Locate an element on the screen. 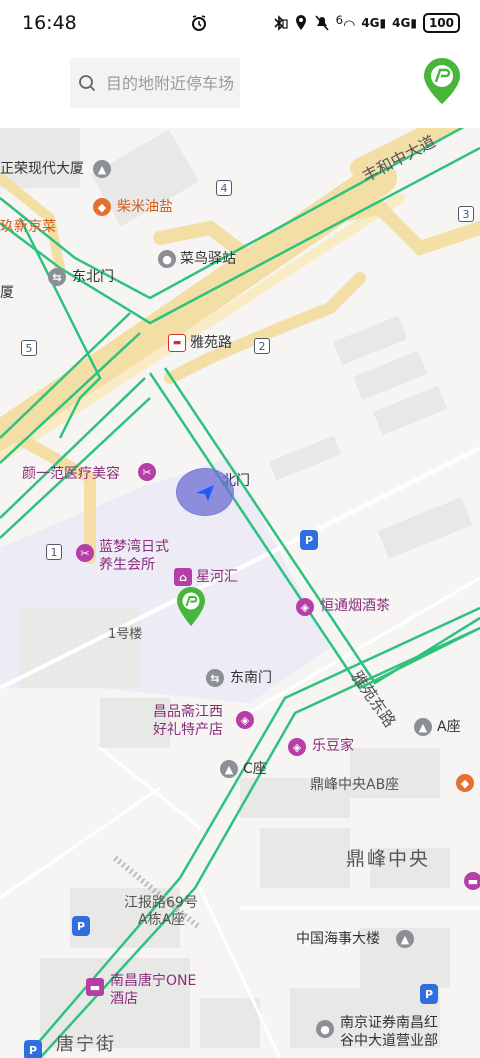 This screenshot has width=480, height=1058. label-building-1: 1号楼 is located at coordinates (125, 635).